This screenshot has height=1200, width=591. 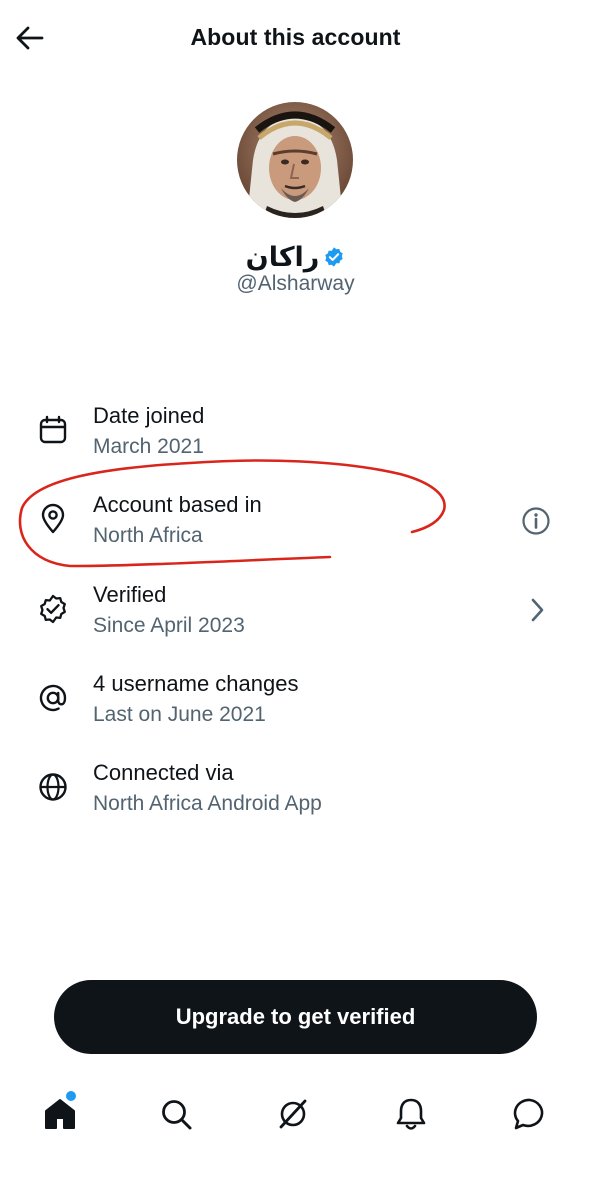 I want to click on verified-badge-icon, so click(x=334, y=257).